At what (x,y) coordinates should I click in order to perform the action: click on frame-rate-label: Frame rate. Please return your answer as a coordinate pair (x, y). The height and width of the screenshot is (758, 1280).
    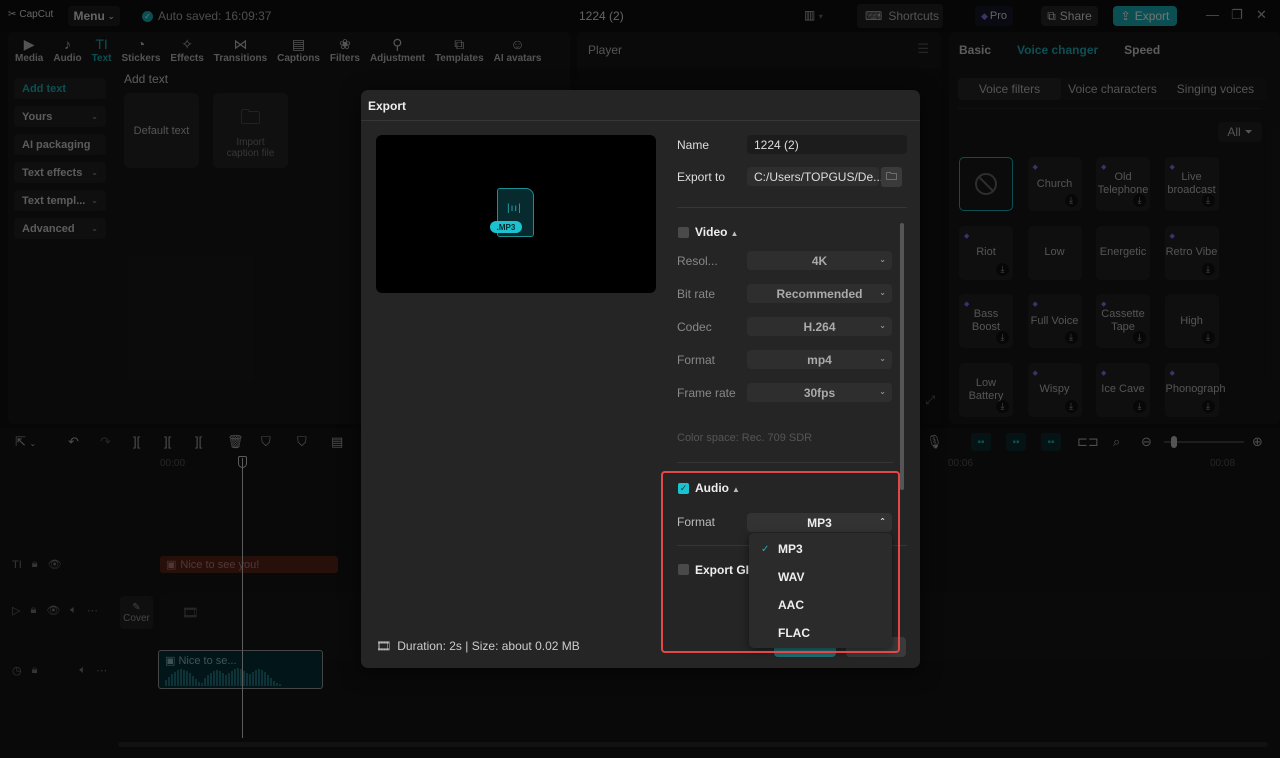
    Looking at the image, I should click on (706, 393).